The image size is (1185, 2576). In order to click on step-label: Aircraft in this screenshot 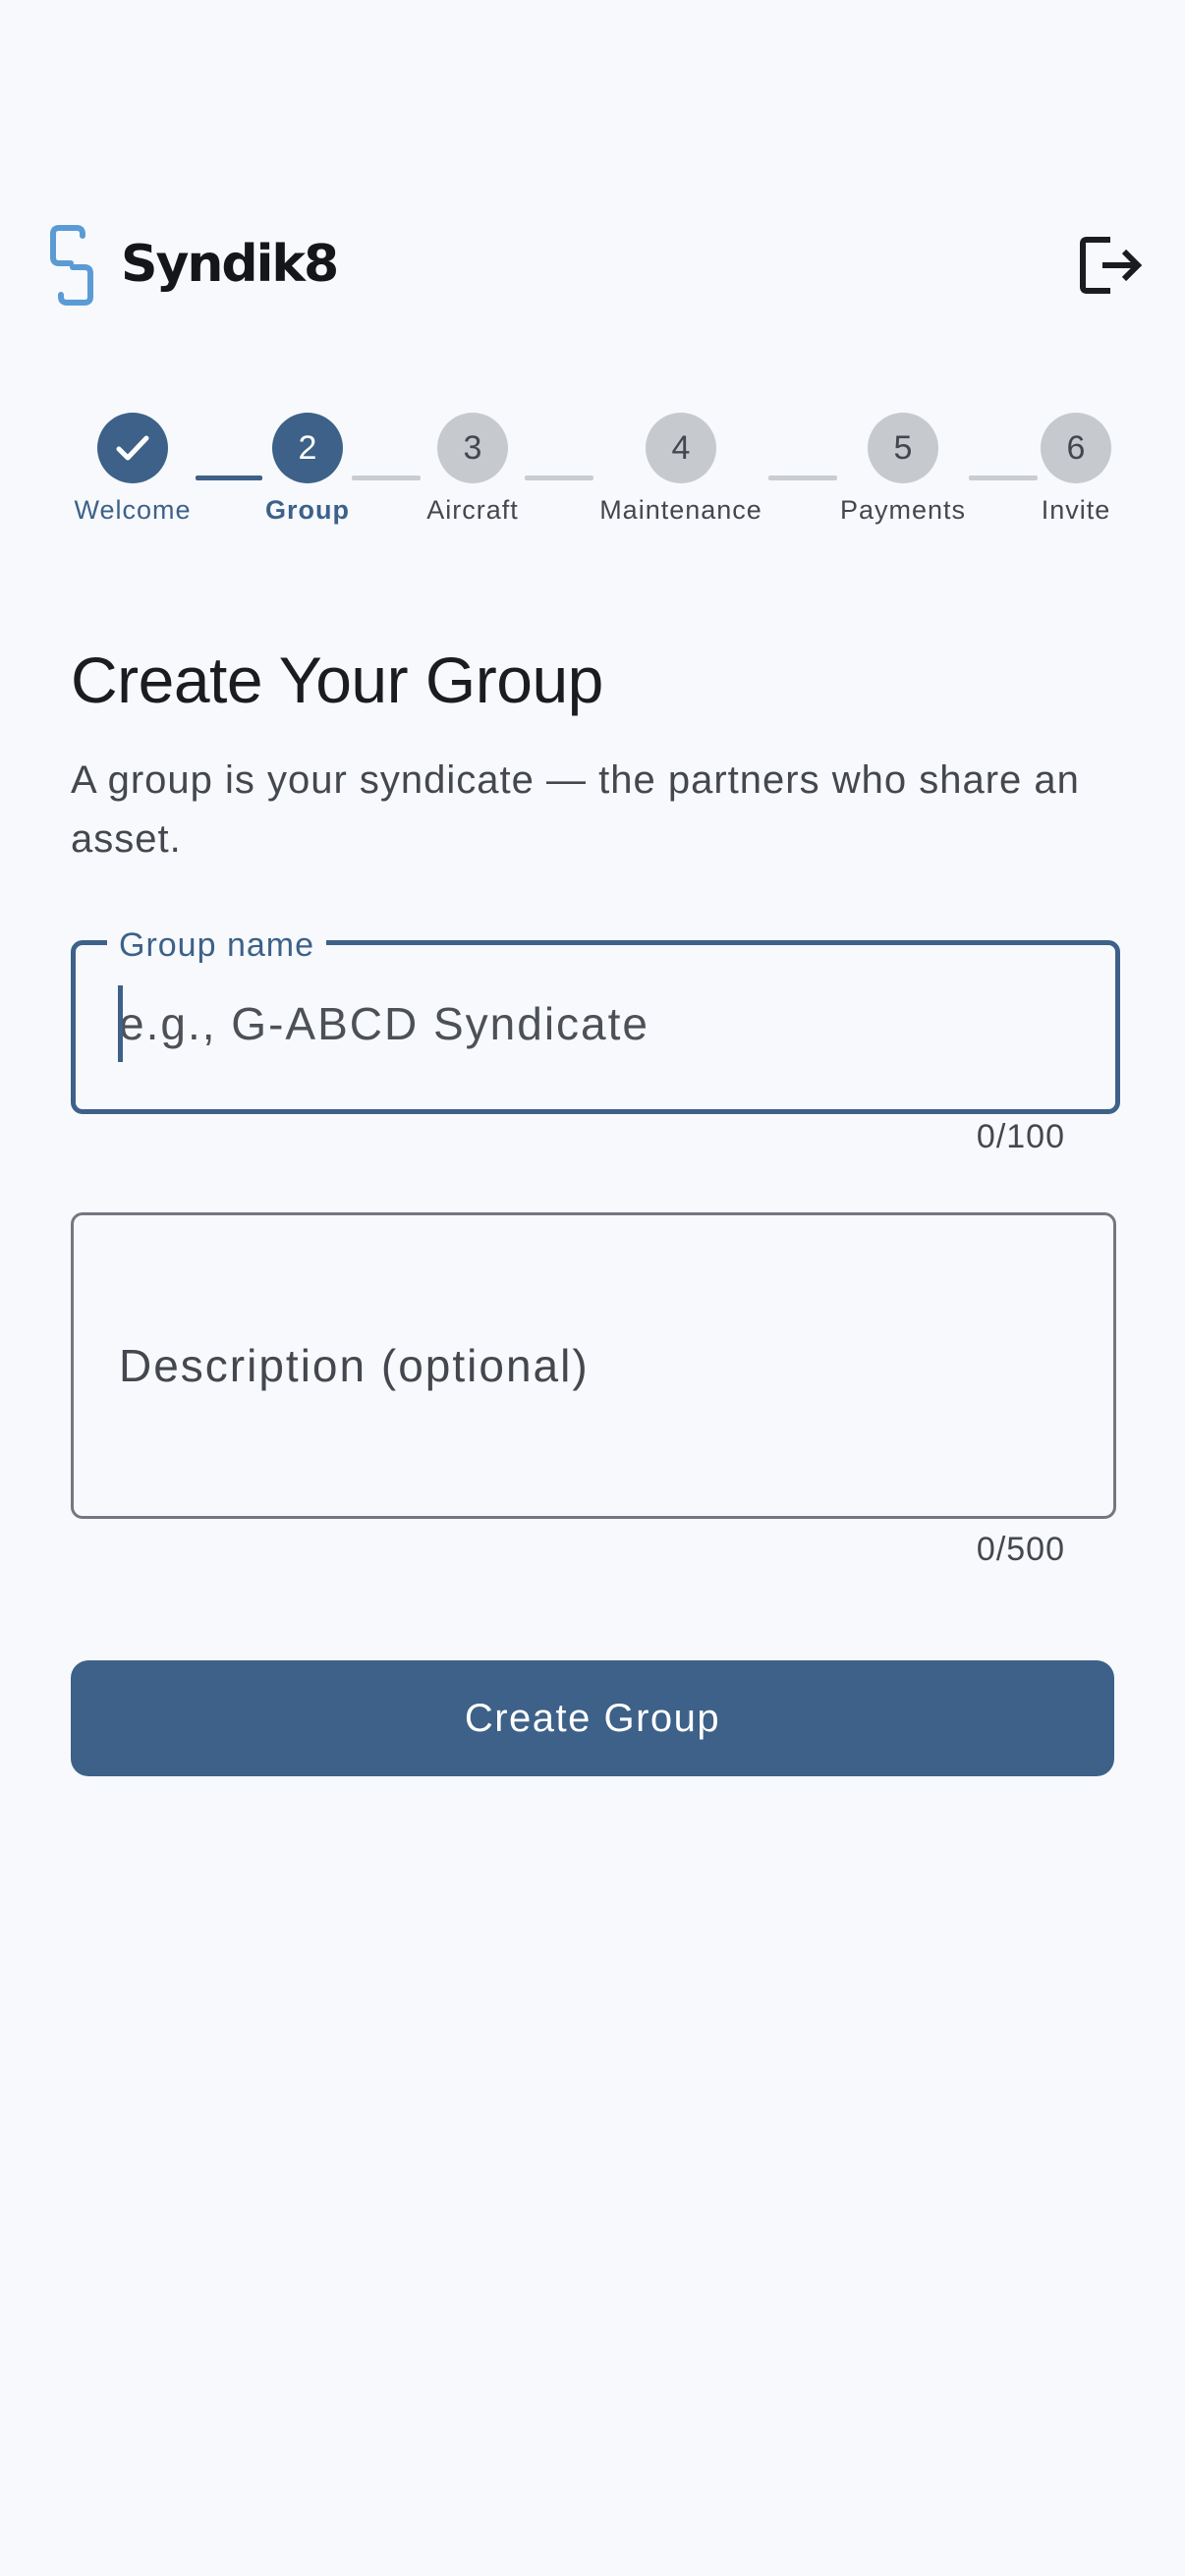, I will do `click(473, 510)`.